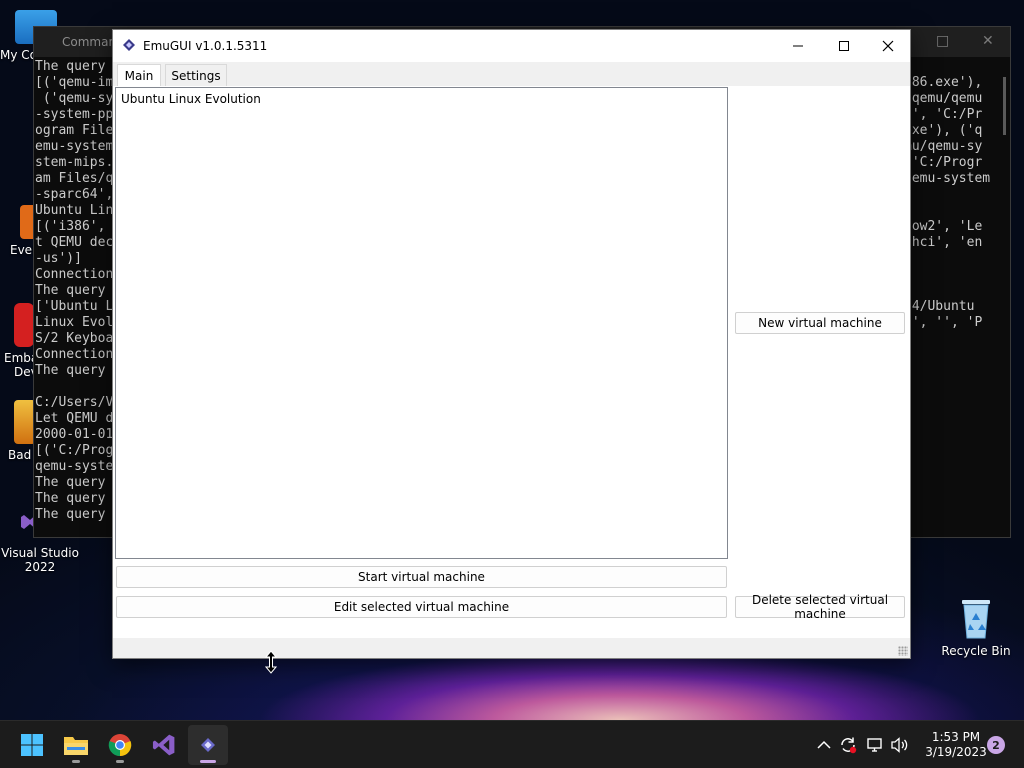  What do you see at coordinates (74, 130) in the screenshot?
I see `console-line-left: ogram File` at bounding box center [74, 130].